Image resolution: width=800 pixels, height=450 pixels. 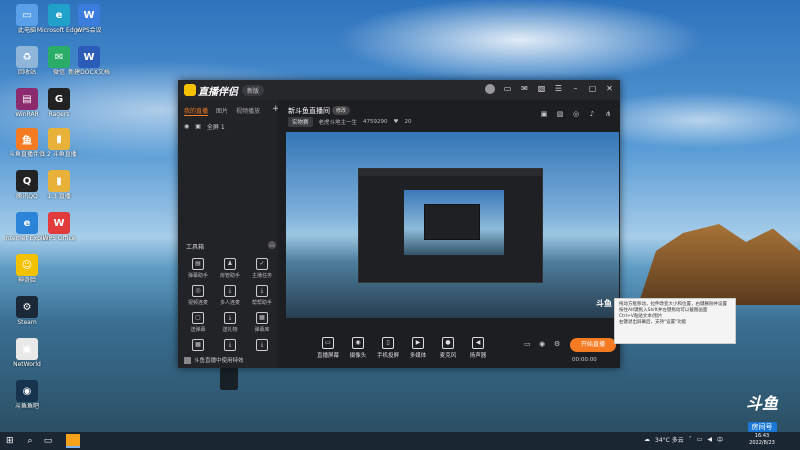 What do you see at coordinates (593, 345) in the screenshot?
I see `start-live-button: 开始直播` at bounding box center [593, 345].